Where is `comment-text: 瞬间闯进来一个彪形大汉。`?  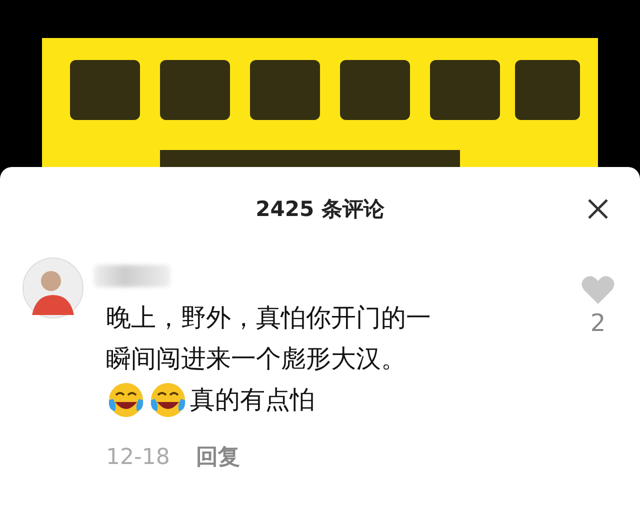 comment-text: 瞬间闯进来一个彪形大汉。 is located at coordinates (256, 359).